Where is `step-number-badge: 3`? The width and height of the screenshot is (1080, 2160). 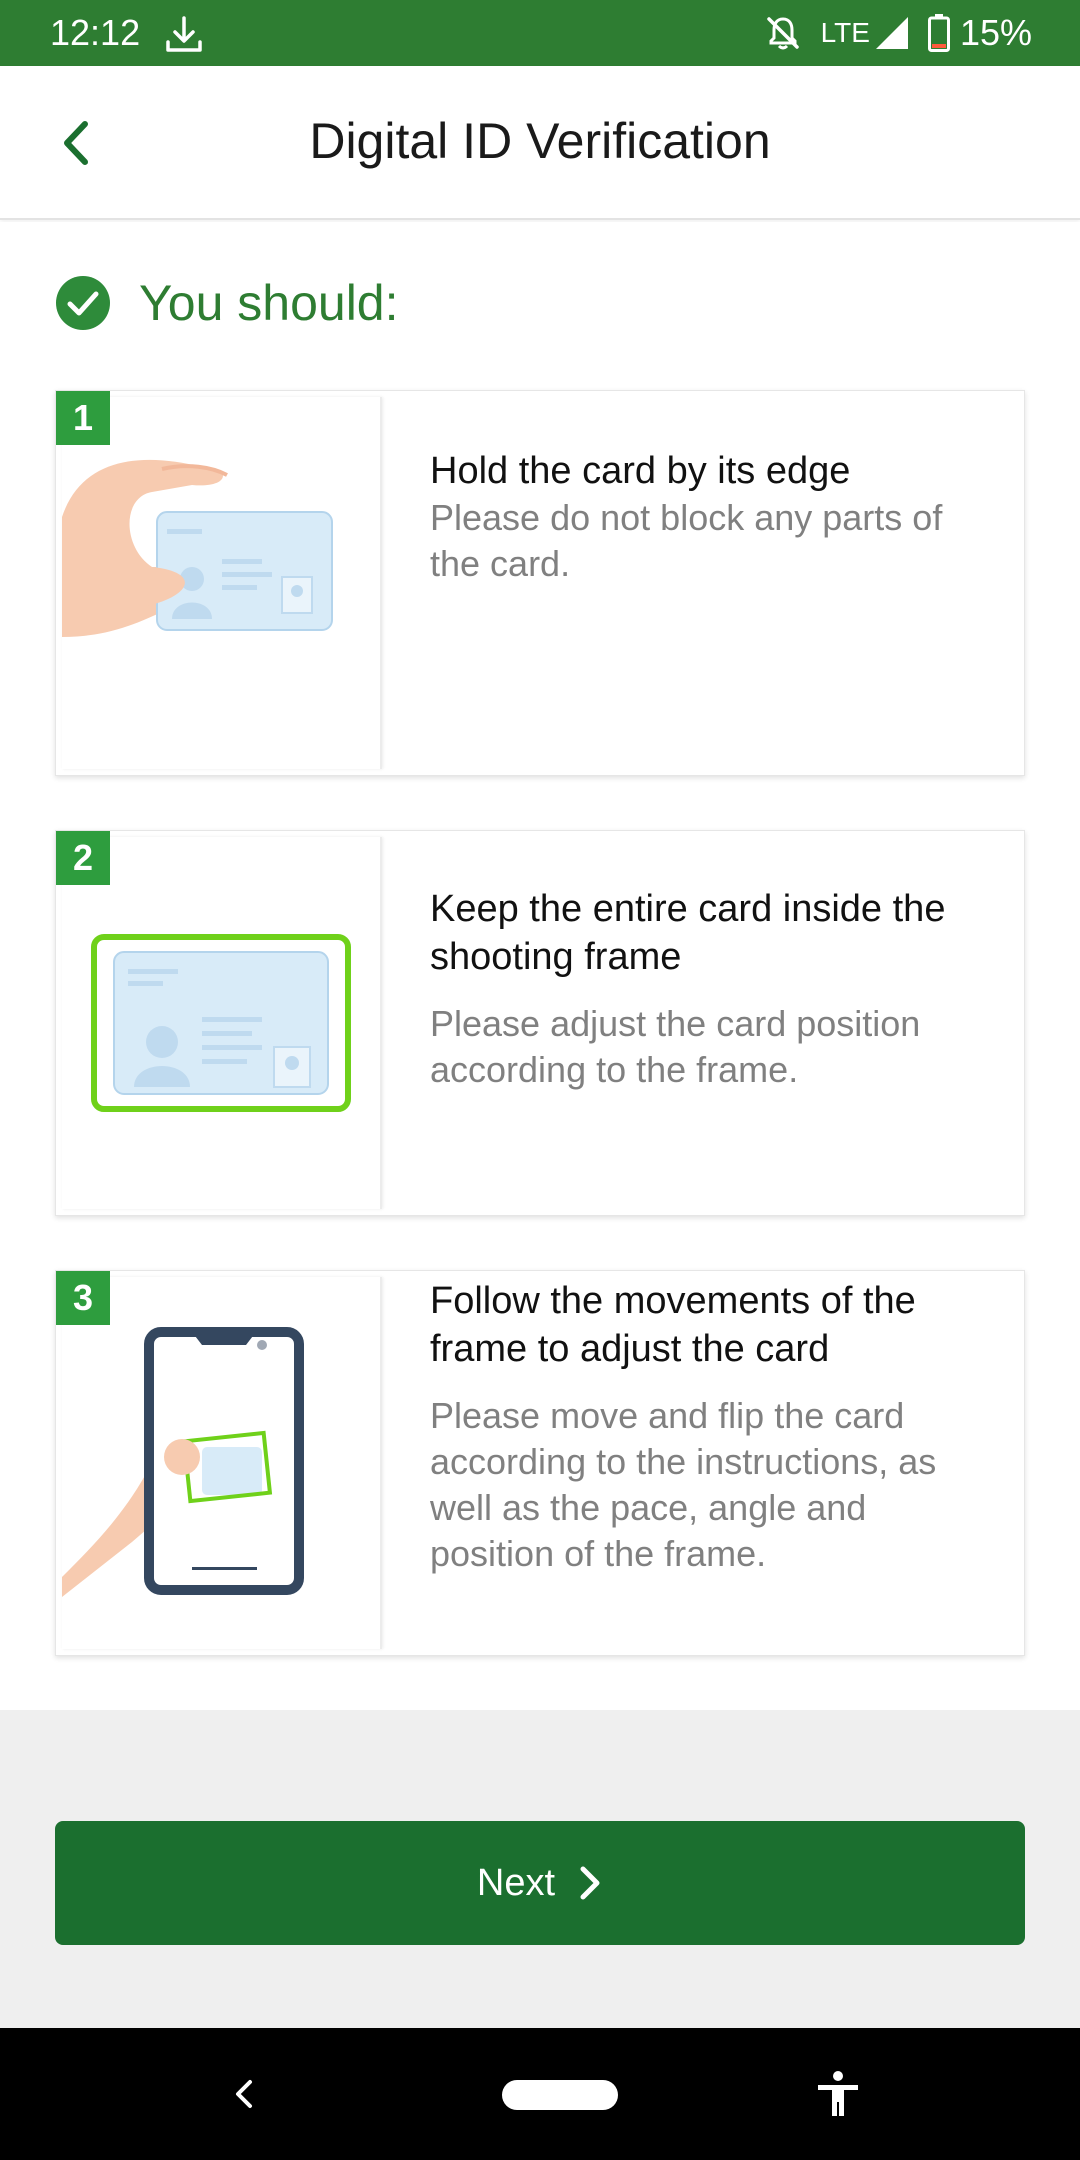 step-number-badge: 3 is located at coordinates (83, 1298).